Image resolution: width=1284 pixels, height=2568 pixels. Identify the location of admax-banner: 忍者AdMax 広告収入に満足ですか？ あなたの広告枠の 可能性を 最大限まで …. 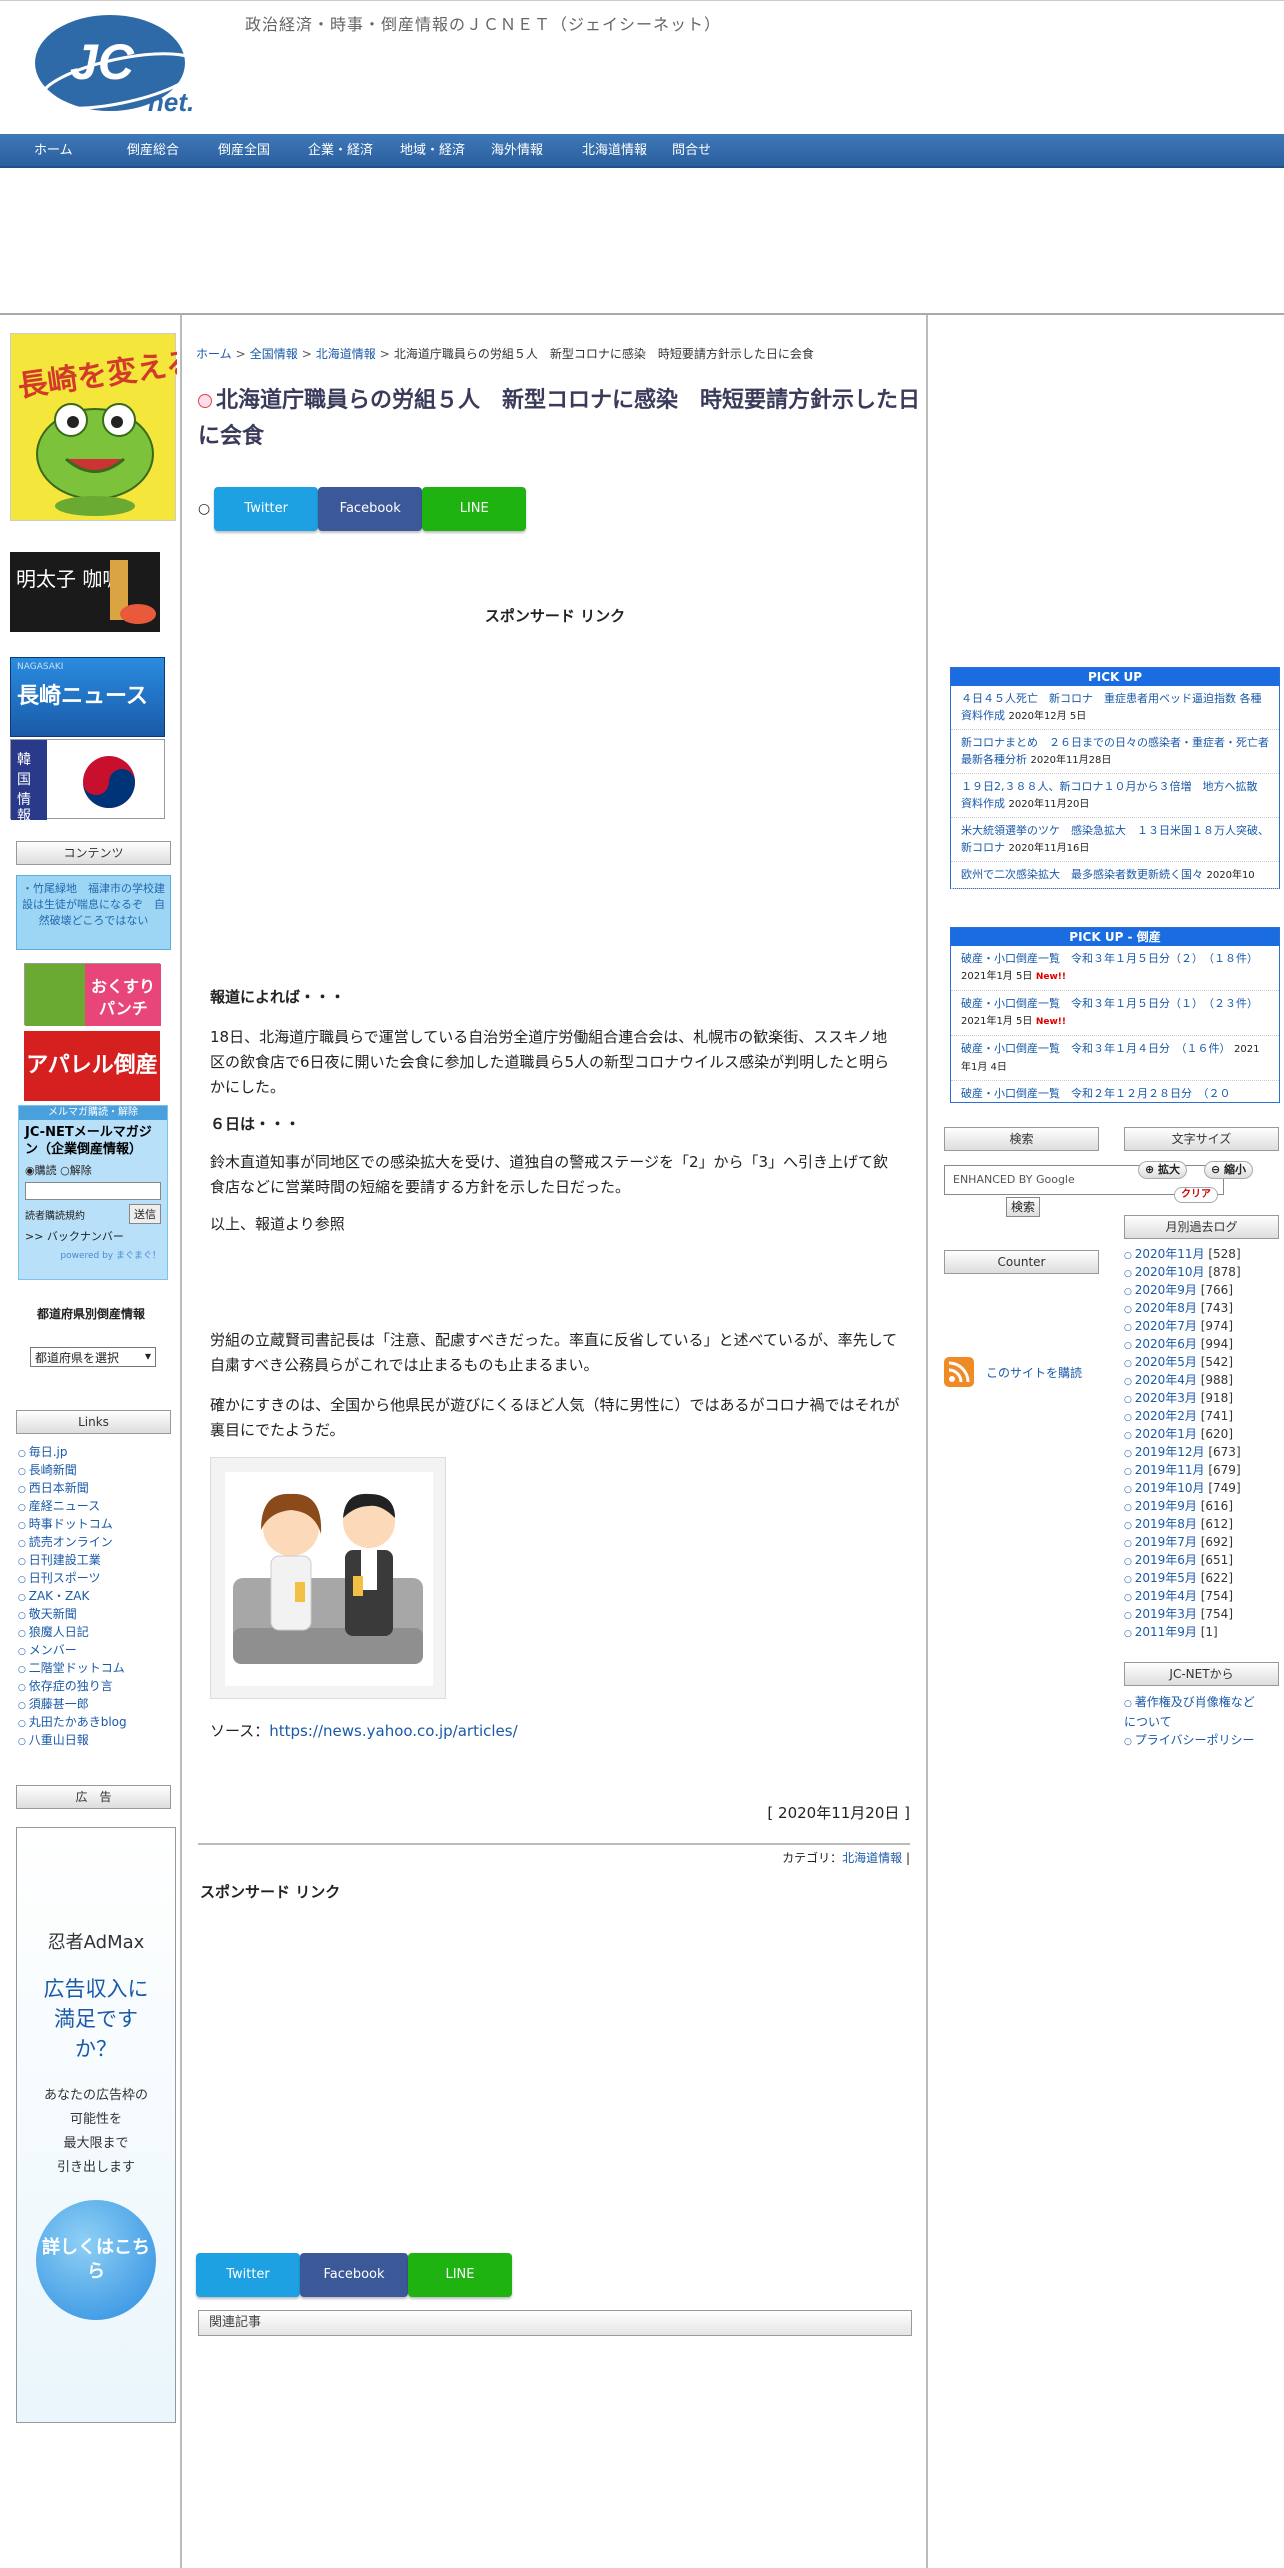
(96, 2125).